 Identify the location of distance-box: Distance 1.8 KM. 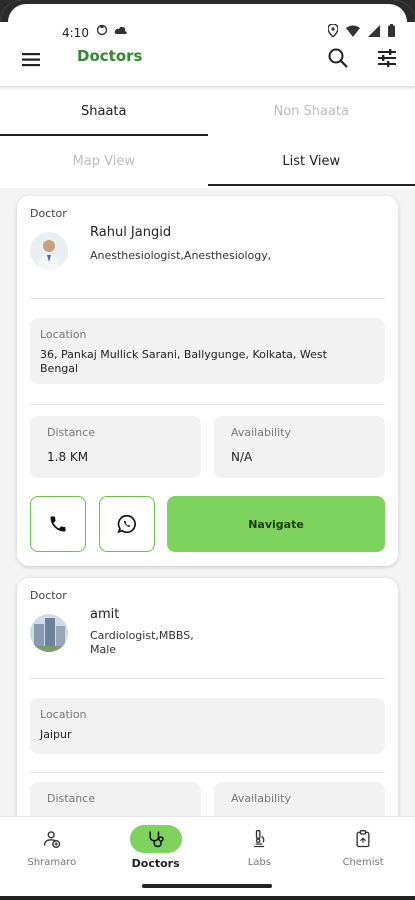
(115, 447).